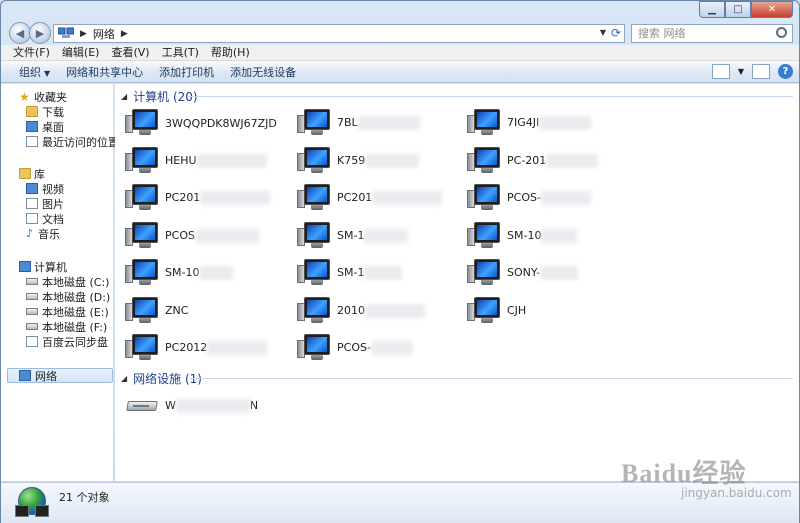 Image resolution: width=800 pixels, height=523 pixels. I want to click on help-icon: ?, so click(785, 71).